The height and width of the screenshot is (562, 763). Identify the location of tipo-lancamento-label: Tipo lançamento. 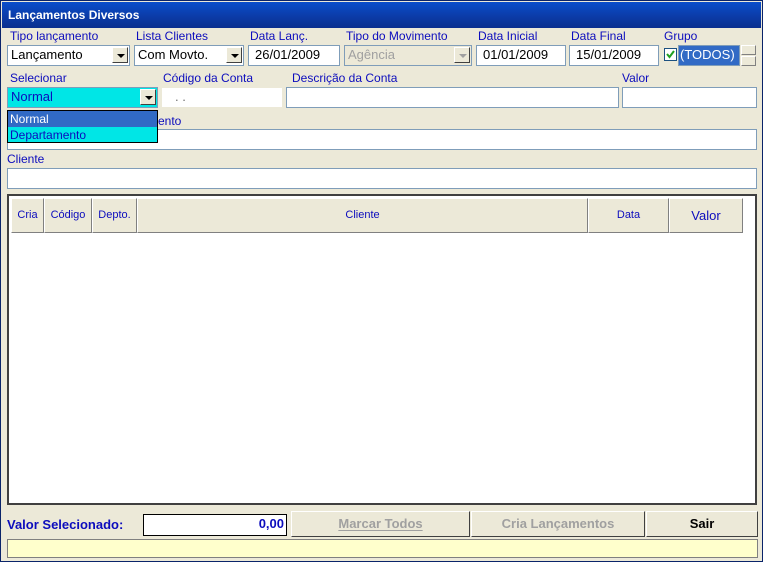
(54, 36).